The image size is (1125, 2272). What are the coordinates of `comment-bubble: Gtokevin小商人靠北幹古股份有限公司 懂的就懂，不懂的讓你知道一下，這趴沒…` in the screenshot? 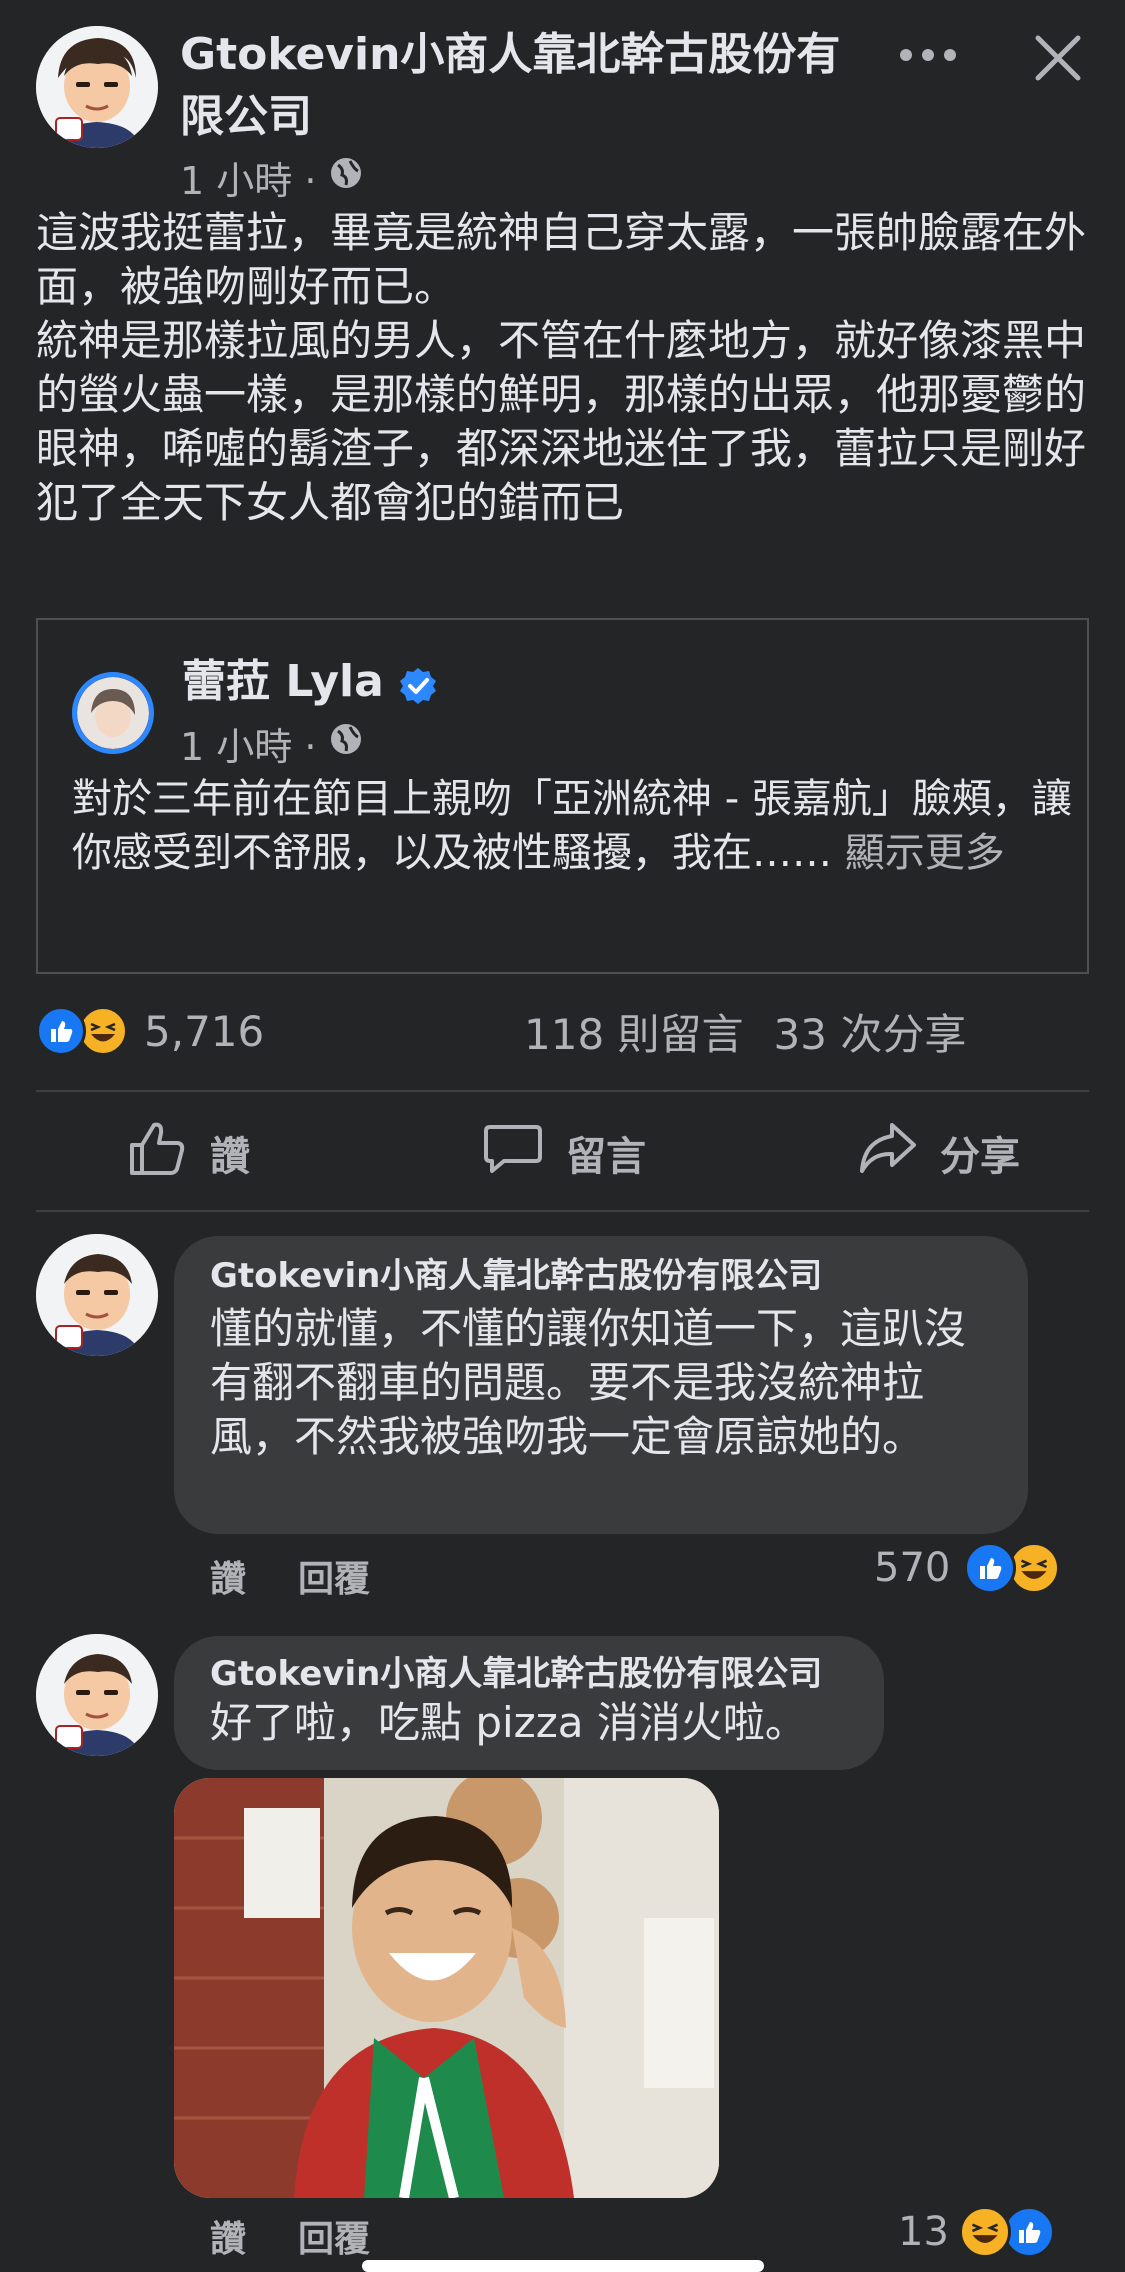 It's located at (601, 1385).